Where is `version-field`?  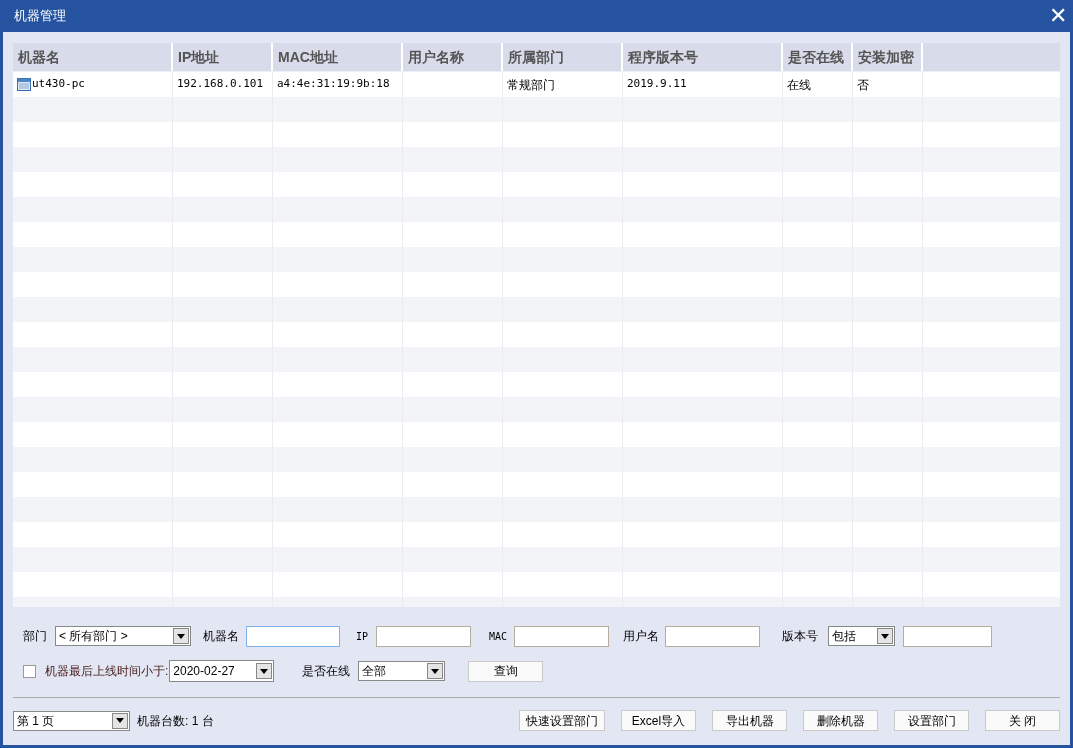 version-field is located at coordinates (948, 636).